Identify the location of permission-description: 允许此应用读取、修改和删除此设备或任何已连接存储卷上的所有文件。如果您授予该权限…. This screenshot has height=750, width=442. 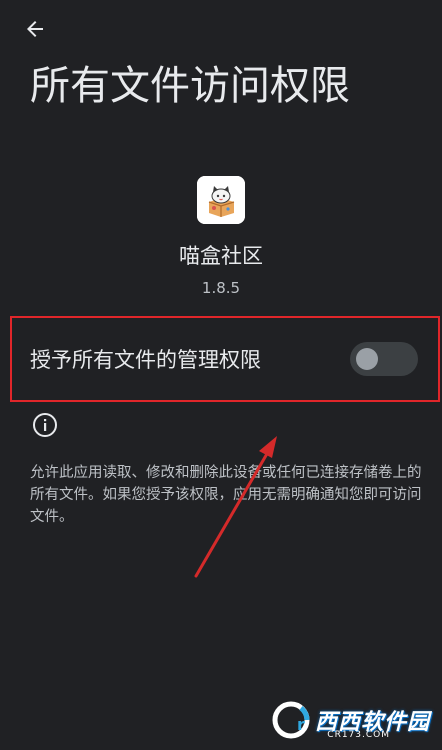
(226, 495).